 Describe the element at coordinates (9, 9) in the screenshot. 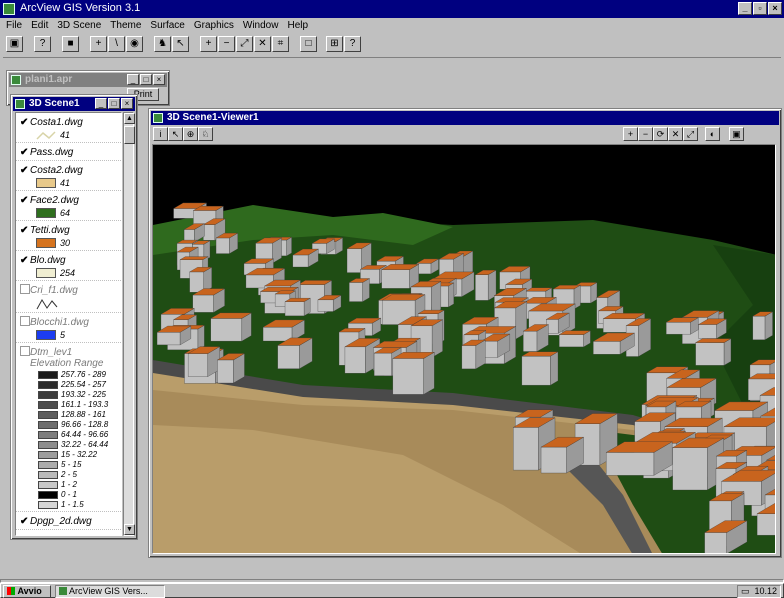

I see `arcview-app-icon` at that location.